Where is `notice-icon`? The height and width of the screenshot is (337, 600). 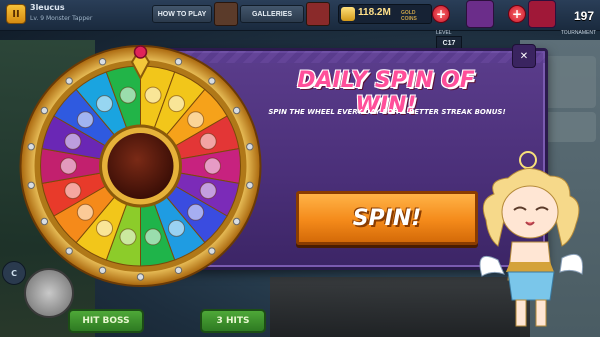 notice-icon is located at coordinates (318, 14).